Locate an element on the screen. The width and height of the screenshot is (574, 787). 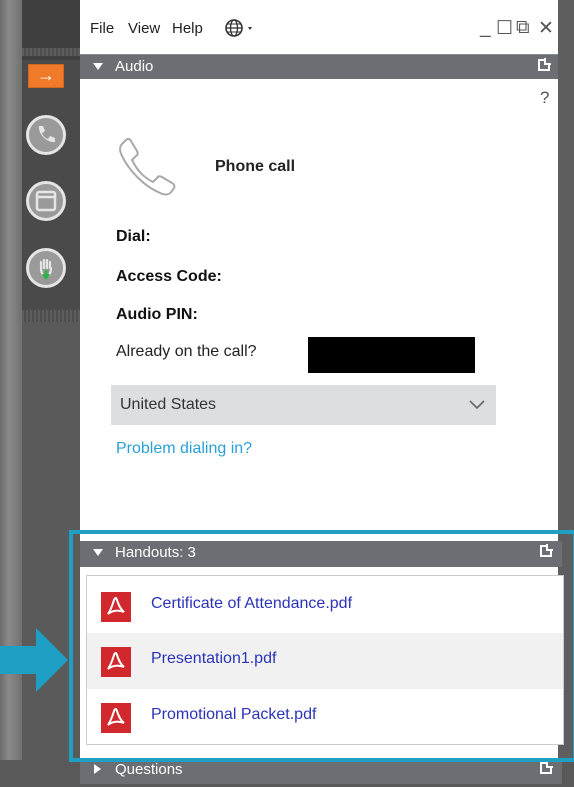
audio-rail-button is located at coordinates (46, 135).